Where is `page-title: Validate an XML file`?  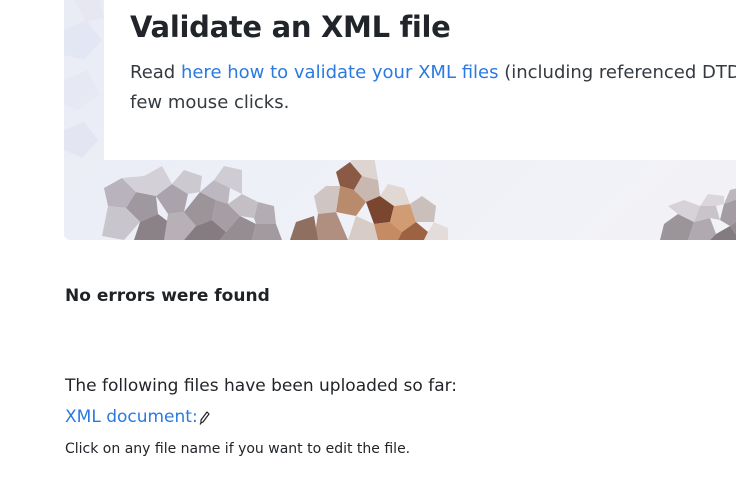
page-title: Validate an XML file is located at coordinates (290, 27).